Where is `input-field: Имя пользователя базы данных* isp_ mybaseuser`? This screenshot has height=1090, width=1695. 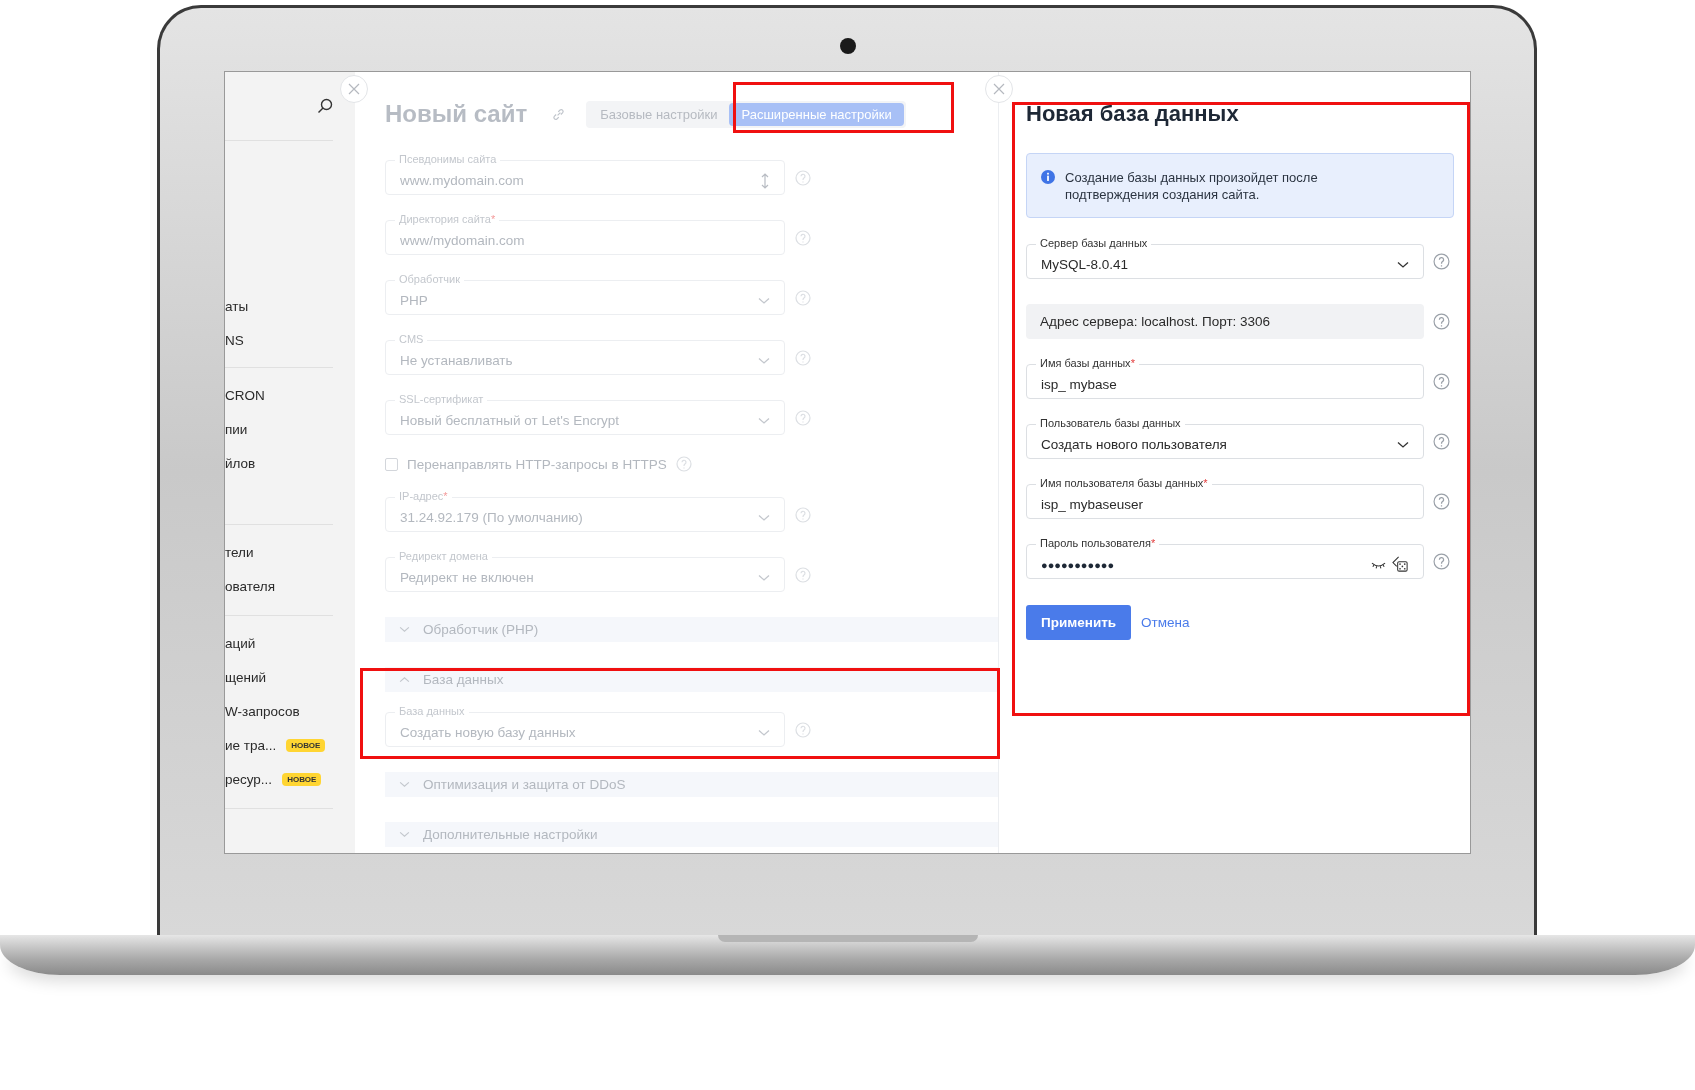 input-field: Имя пользователя базы данных* isp_ mybaseuser is located at coordinates (1225, 498).